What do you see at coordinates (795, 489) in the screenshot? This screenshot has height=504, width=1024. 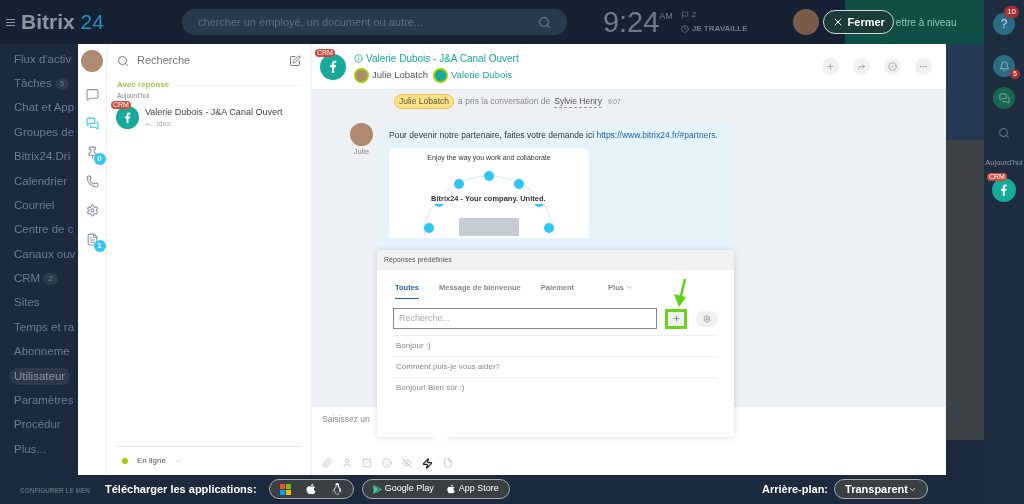 I see `background-label: Arrière-plan:` at bounding box center [795, 489].